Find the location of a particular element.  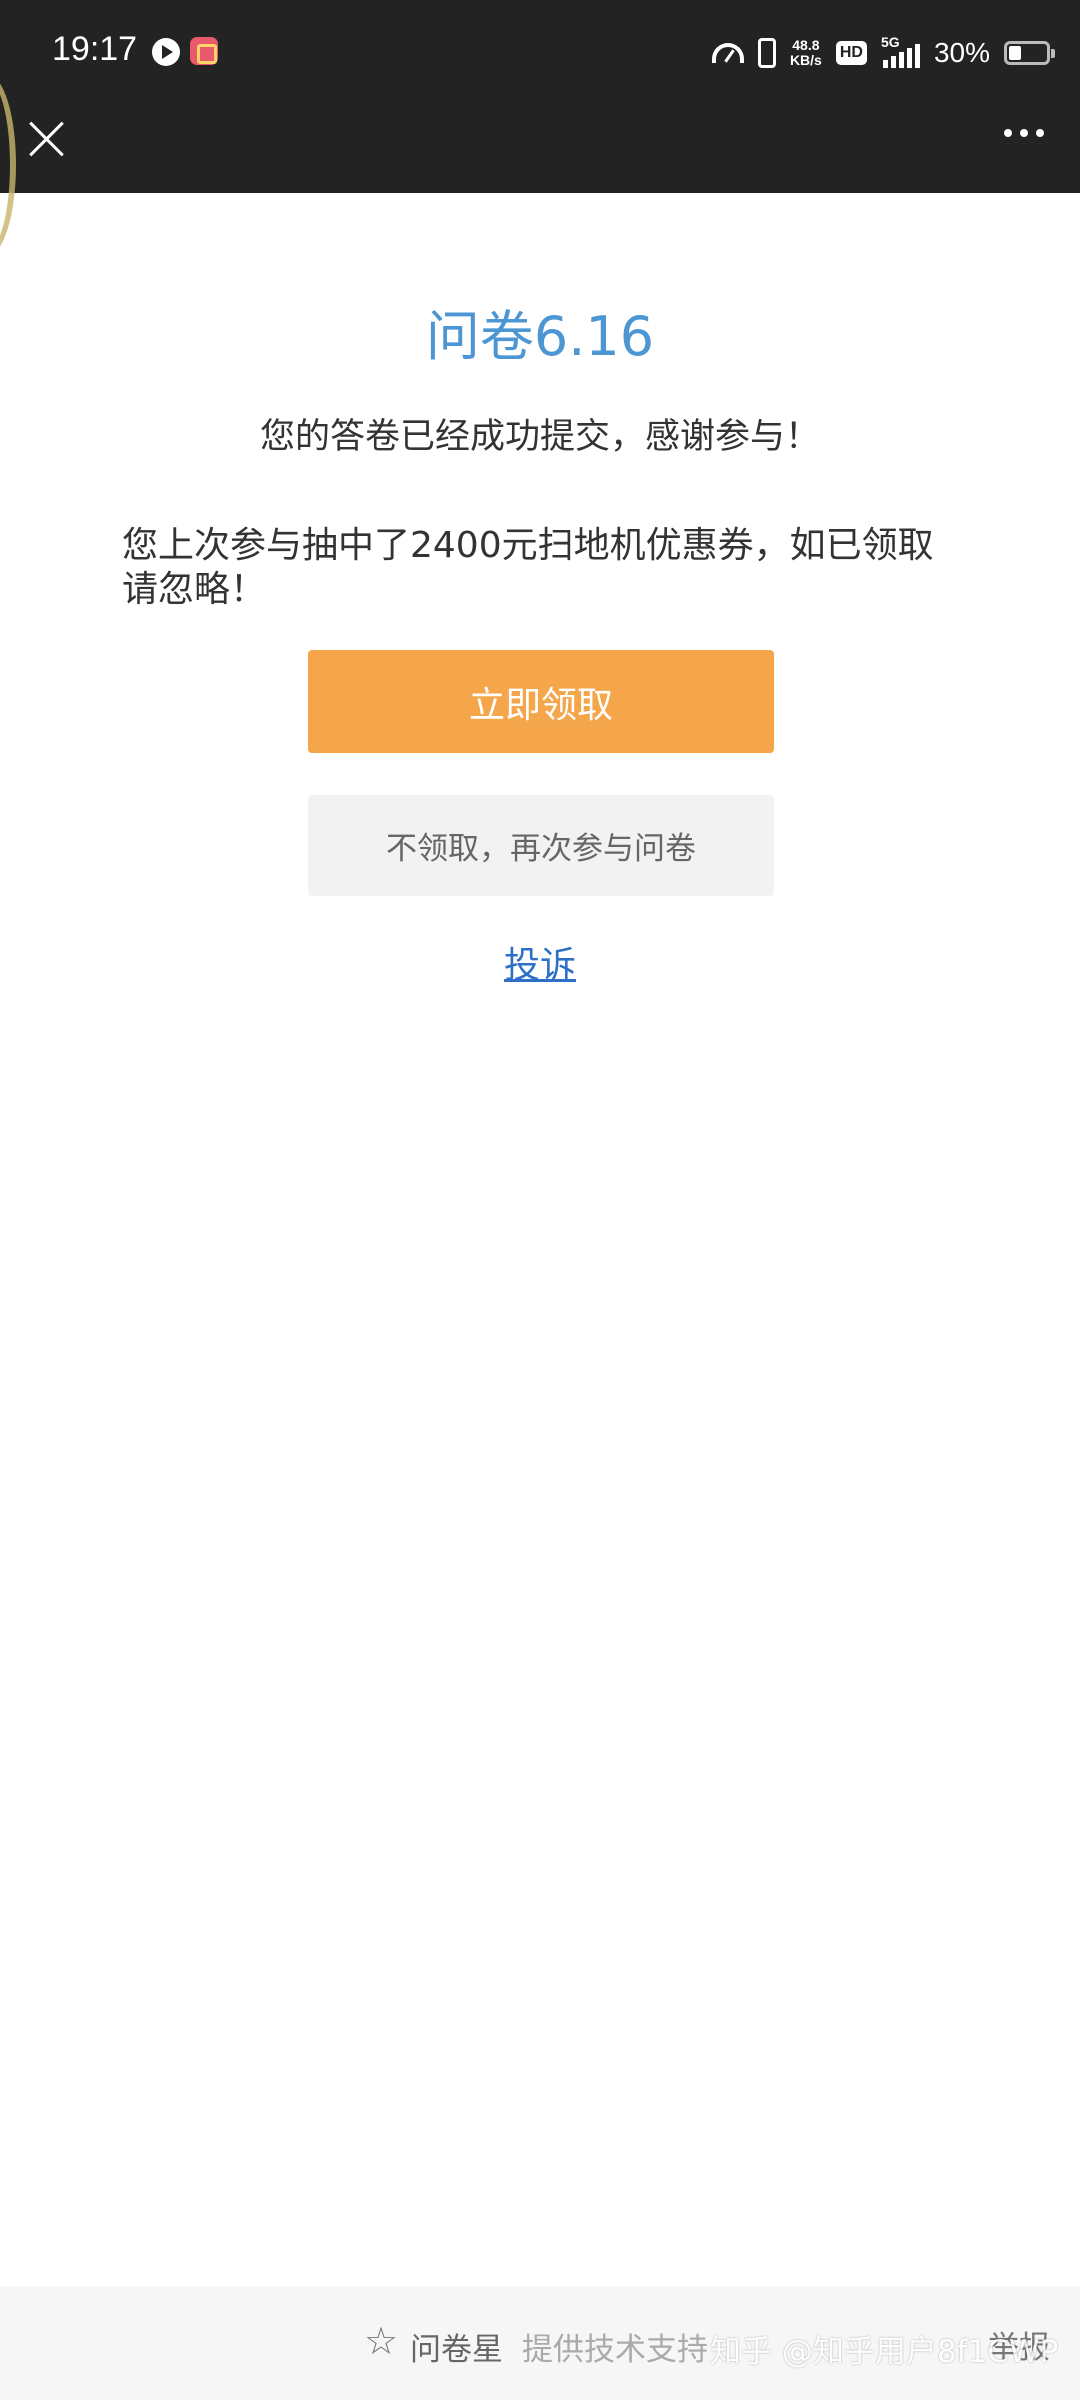

retake-survey-button: 不领取，再次参与问卷 is located at coordinates (541, 845).